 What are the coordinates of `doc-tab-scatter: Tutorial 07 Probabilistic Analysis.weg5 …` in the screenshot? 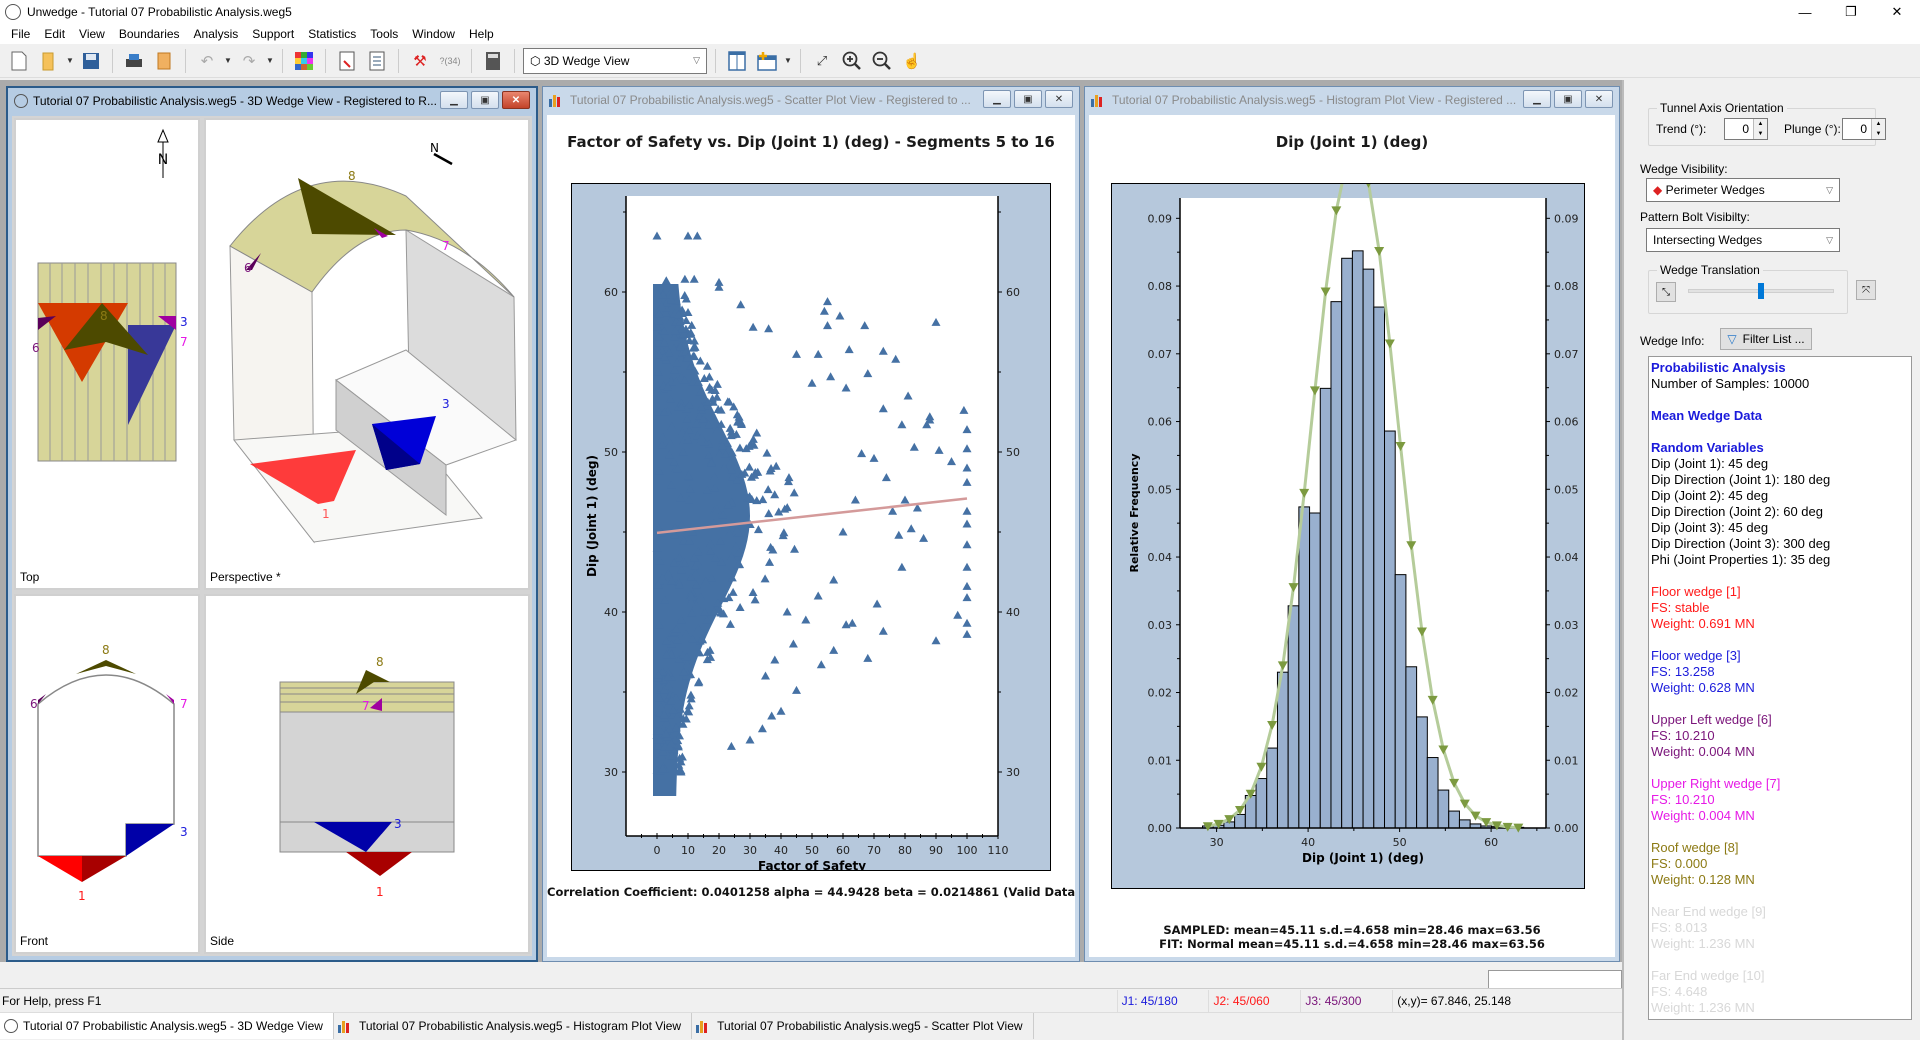 It's located at (863, 1026).